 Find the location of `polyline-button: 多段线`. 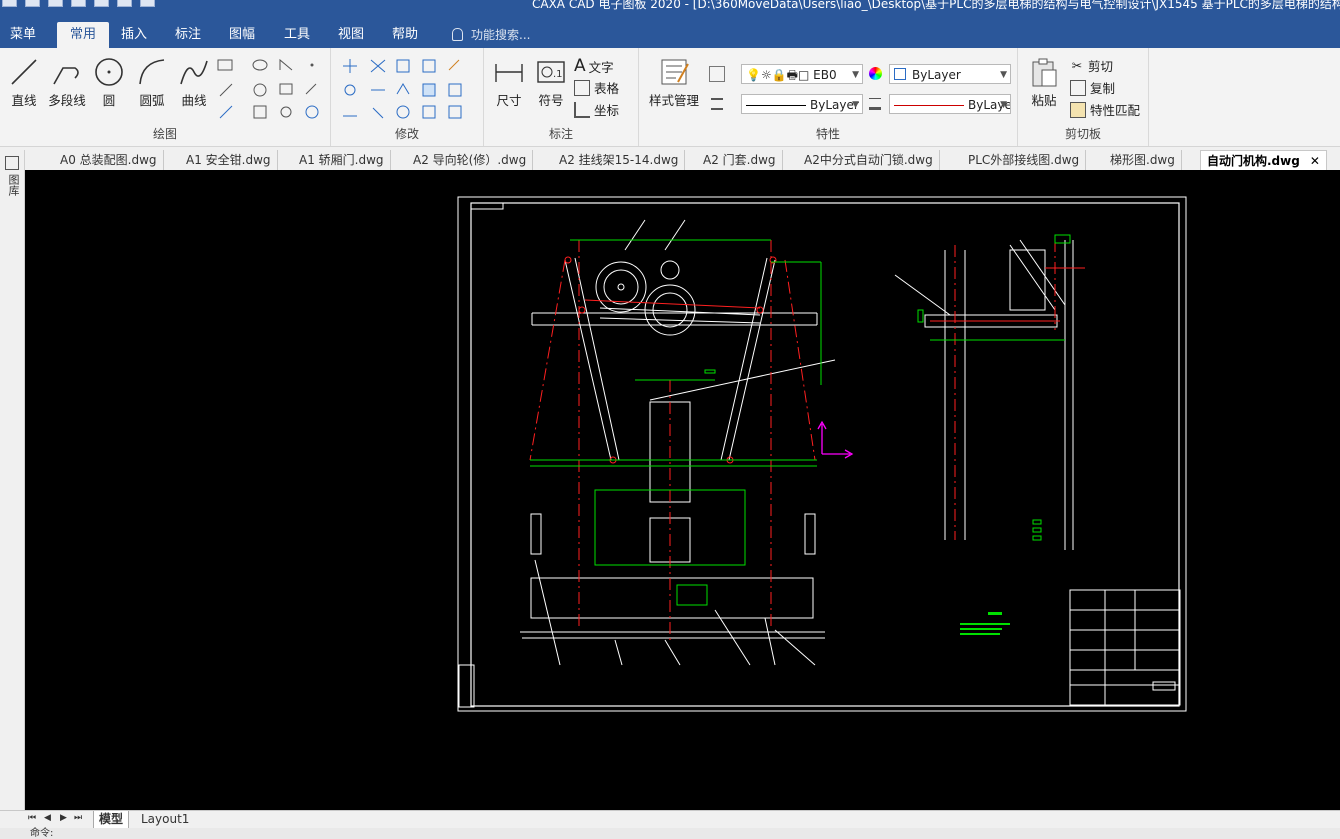

polyline-button: 多段线 is located at coordinates (67, 82).